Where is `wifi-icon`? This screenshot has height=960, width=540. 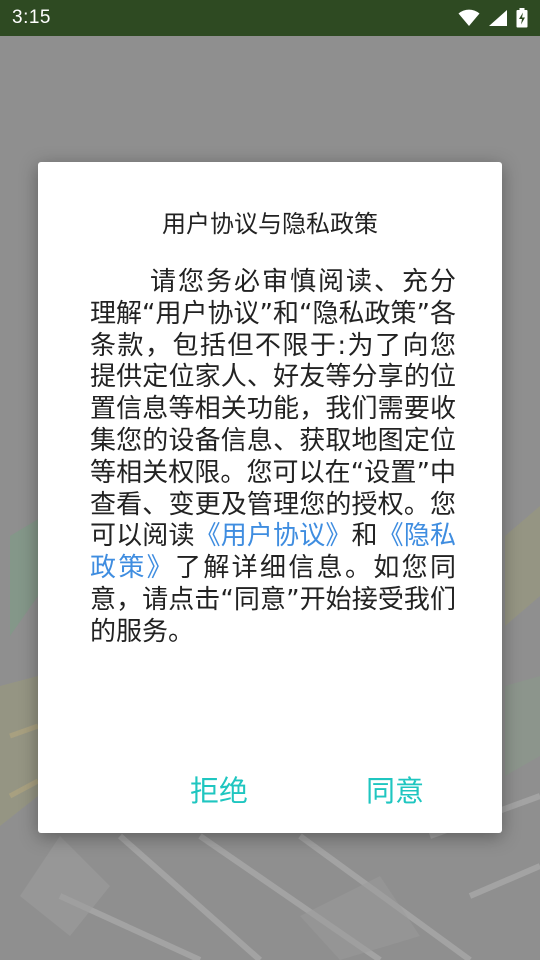
wifi-icon is located at coordinates (469, 18).